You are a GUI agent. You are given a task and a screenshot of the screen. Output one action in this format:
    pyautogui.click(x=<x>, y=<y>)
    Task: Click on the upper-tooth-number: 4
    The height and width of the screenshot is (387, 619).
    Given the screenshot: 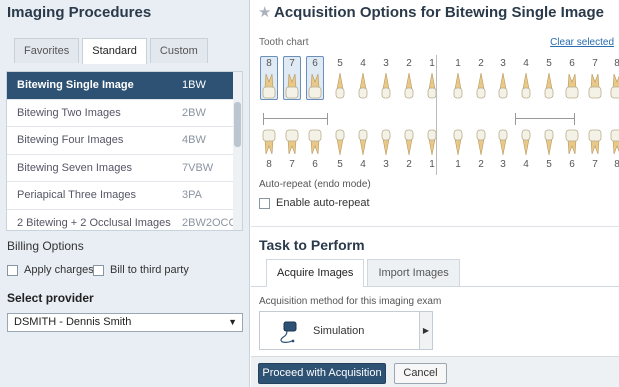 What is the action you would take?
    pyautogui.click(x=363, y=63)
    